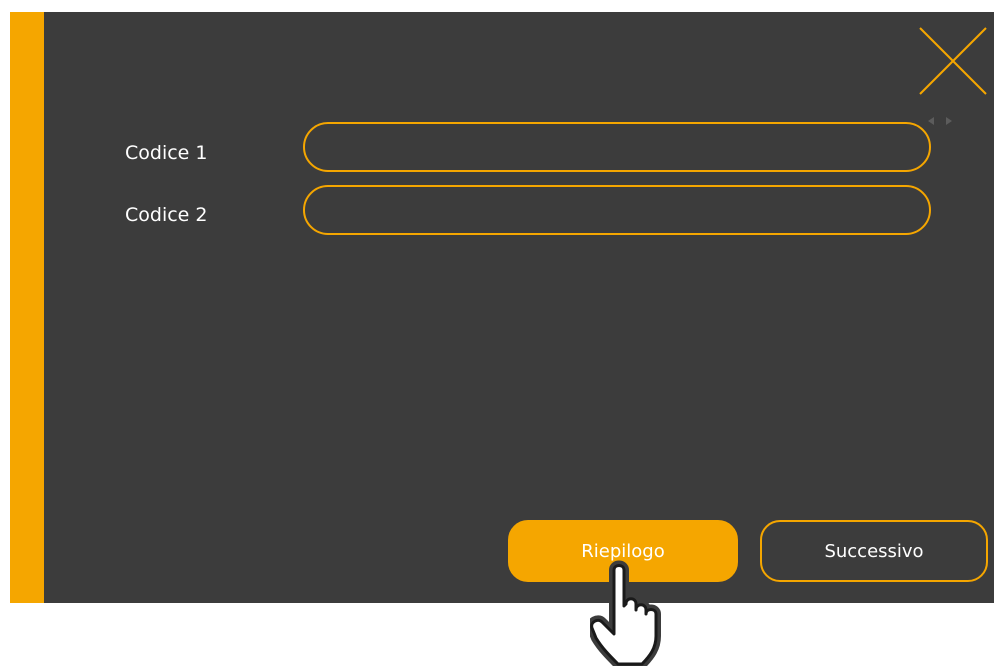 This screenshot has width=994, height=666. Describe the element at coordinates (942, 121) in the screenshot. I see `scroll-arrows` at that location.